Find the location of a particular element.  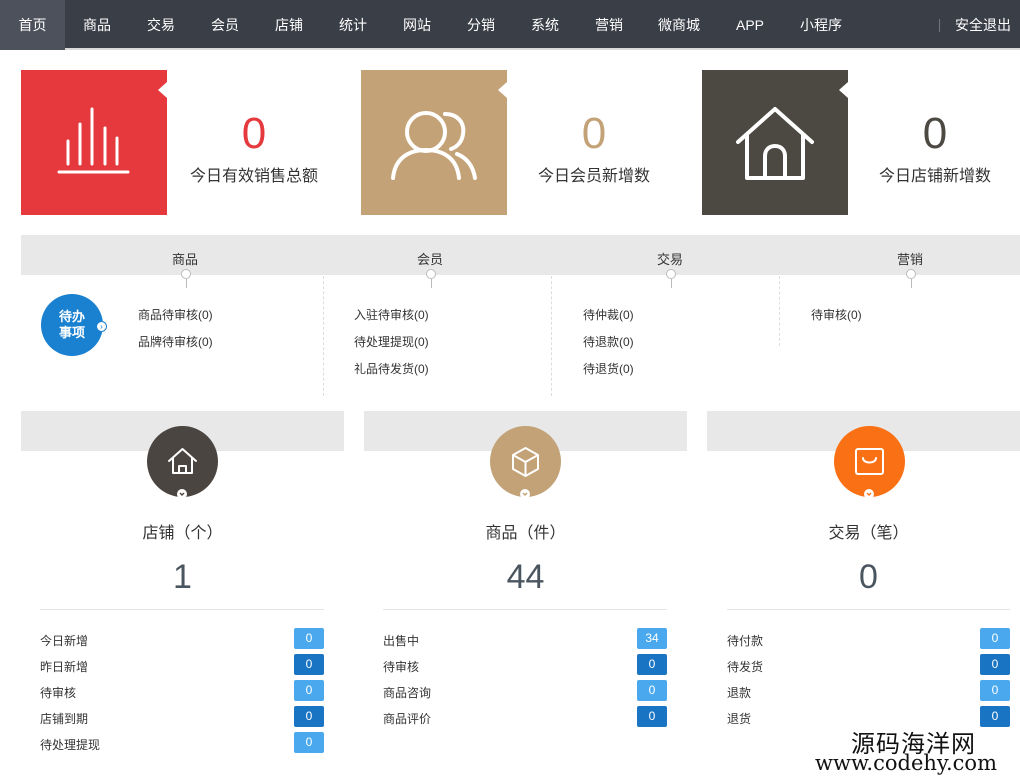

panel-title-goods: 商品（件） is located at coordinates (525, 533).